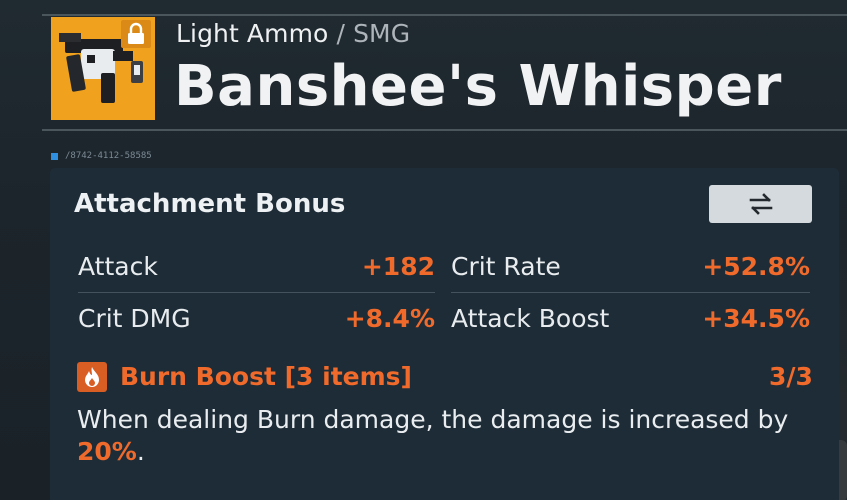 Image resolution: width=847 pixels, height=500 pixels. What do you see at coordinates (444, 130) in the screenshot?
I see `header-bottom-divider` at bounding box center [444, 130].